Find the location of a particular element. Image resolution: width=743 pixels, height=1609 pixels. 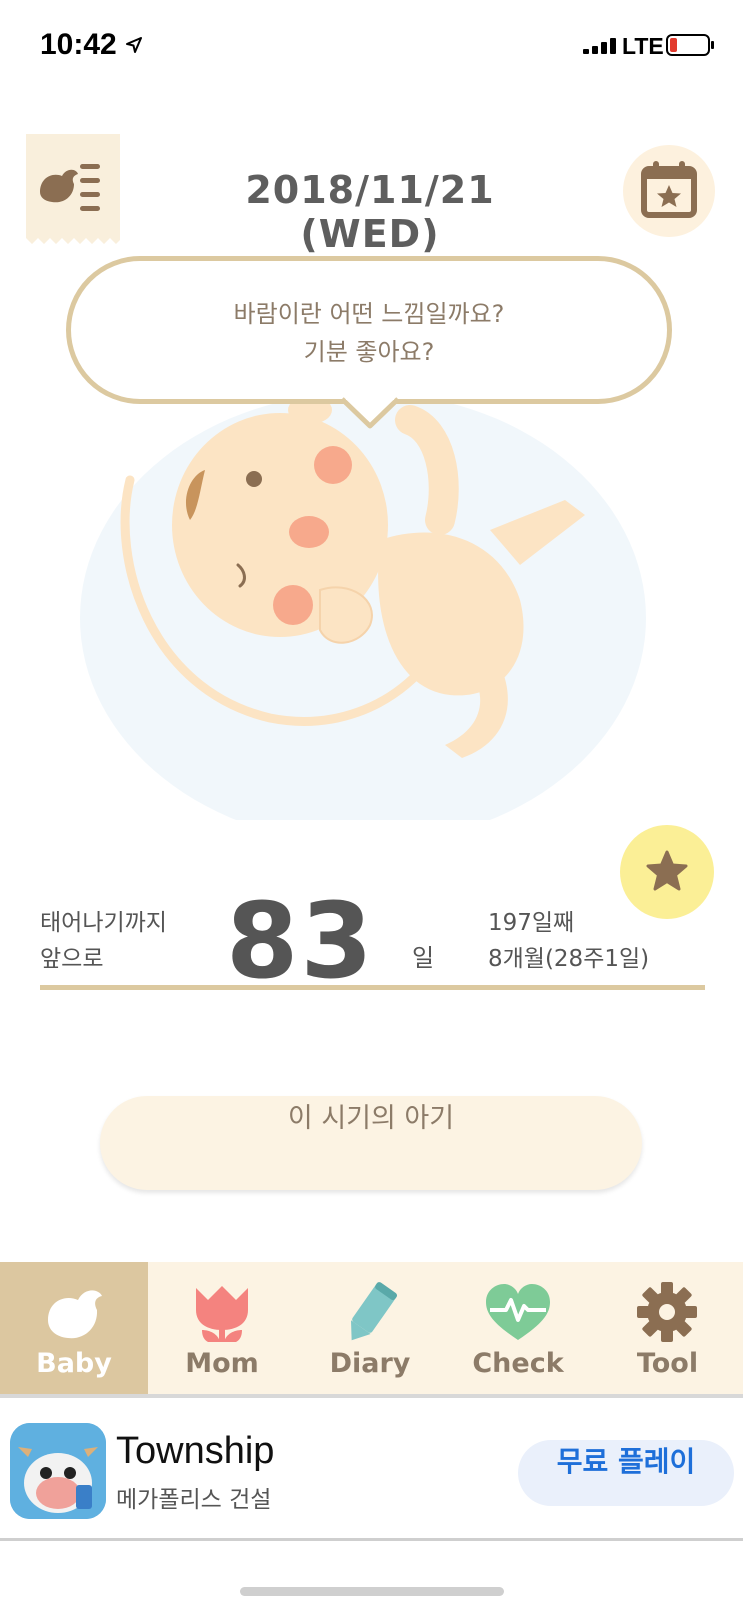

cow-mascot-icon is located at coordinates (58, 1471).